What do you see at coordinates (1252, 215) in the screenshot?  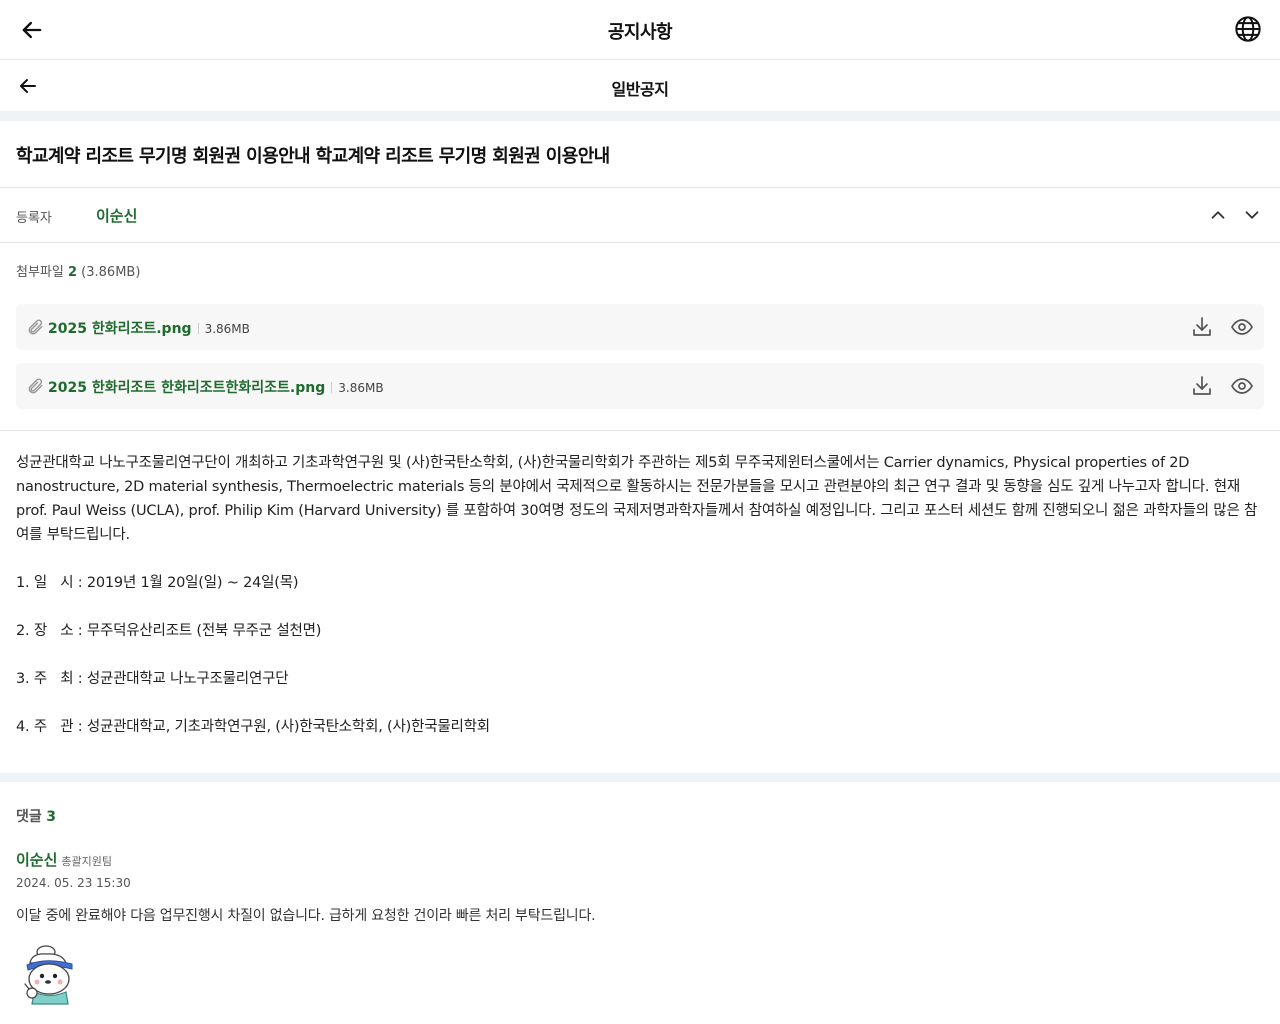 I see `chevron-down-icon` at bounding box center [1252, 215].